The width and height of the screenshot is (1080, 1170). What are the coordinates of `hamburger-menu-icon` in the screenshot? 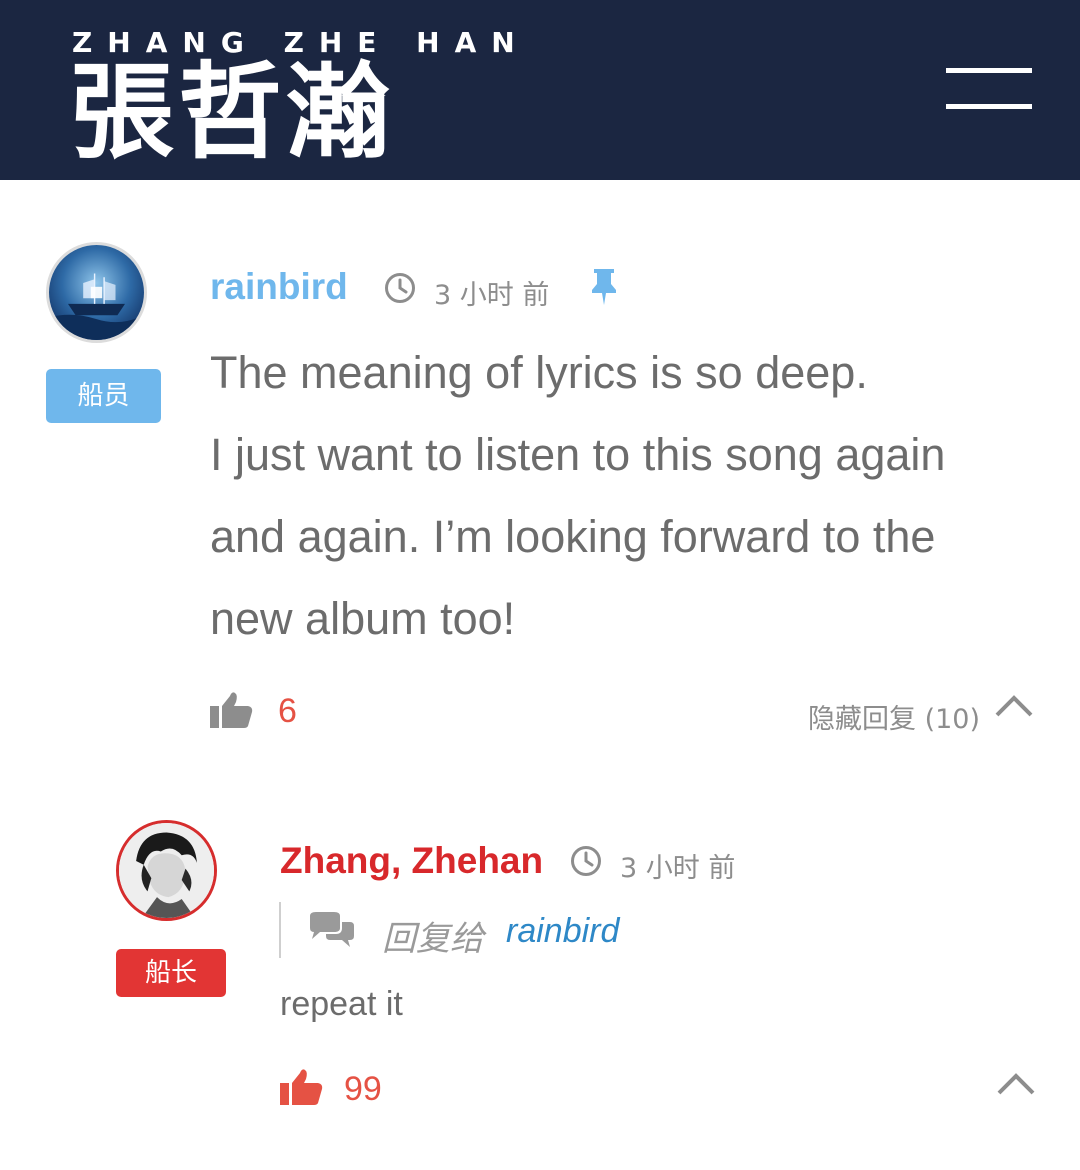 It's located at (989, 89).